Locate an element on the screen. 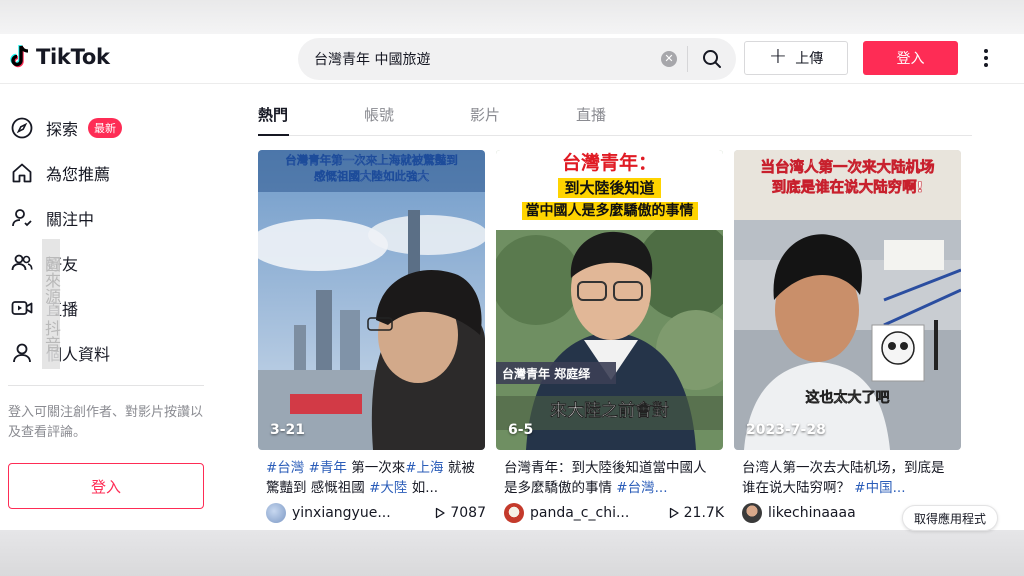  video-meta: panda_c_chi... 21.7K is located at coordinates (614, 513).